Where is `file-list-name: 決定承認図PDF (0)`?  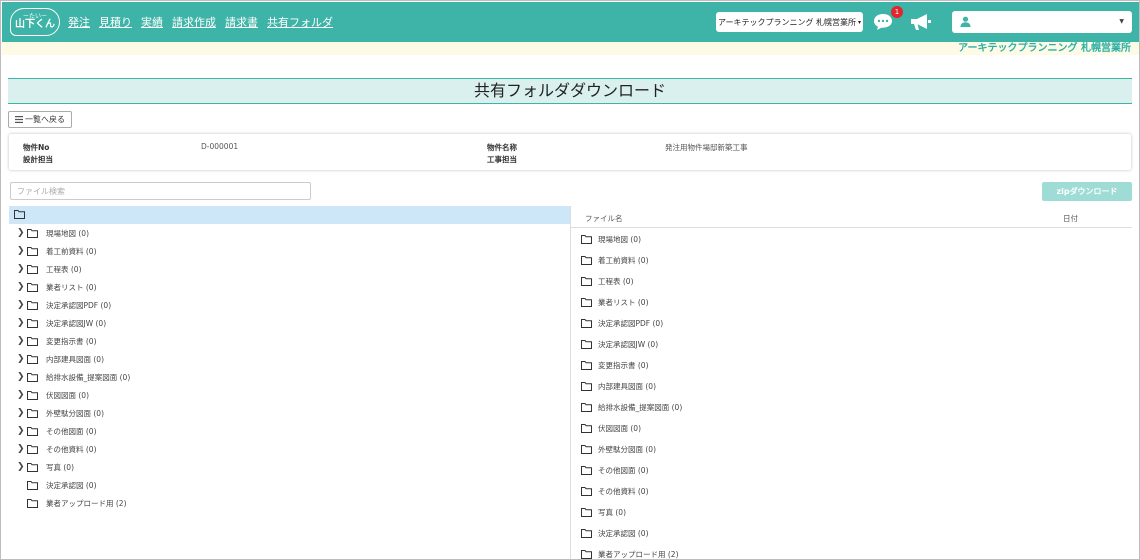 file-list-name: 決定承認図PDF (0) is located at coordinates (631, 323).